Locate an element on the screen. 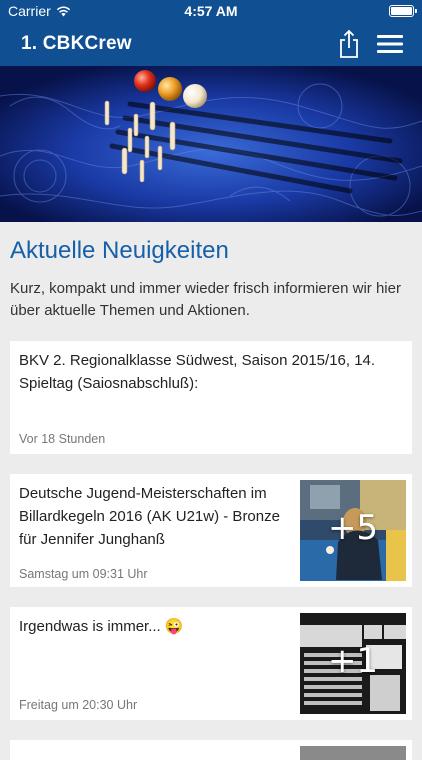 The width and height of the screenshot is (422, 760). clock: 4:57 AM is located at coordinates (211, 11).